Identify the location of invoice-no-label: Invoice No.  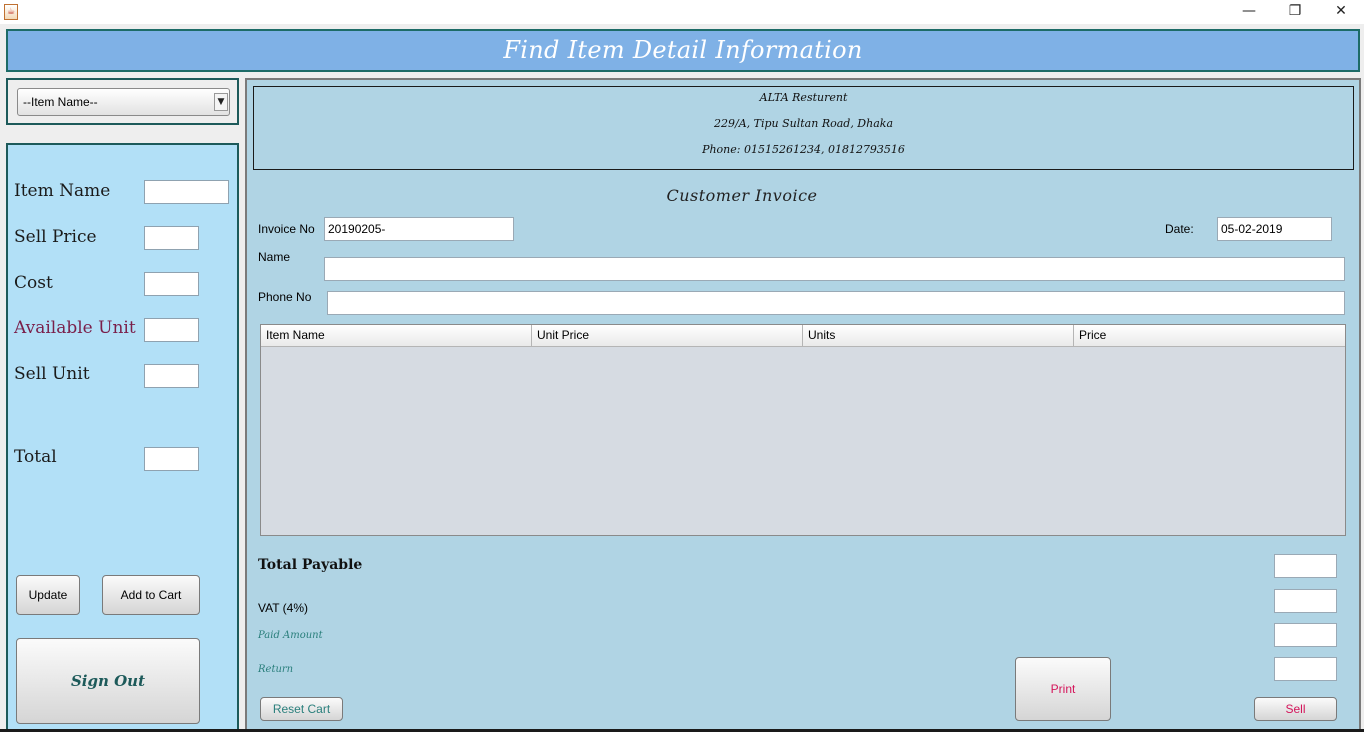
(286, 229).